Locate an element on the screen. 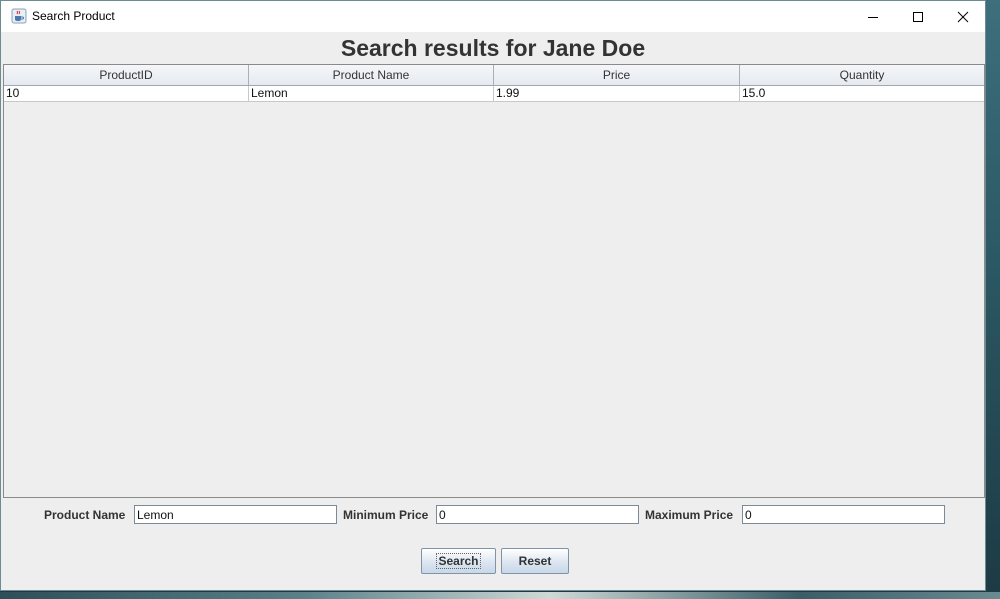 The height and width of the screenshot is (599, 1000). minimum-price-label: Minimum Price is located at coordinates (386, 515).